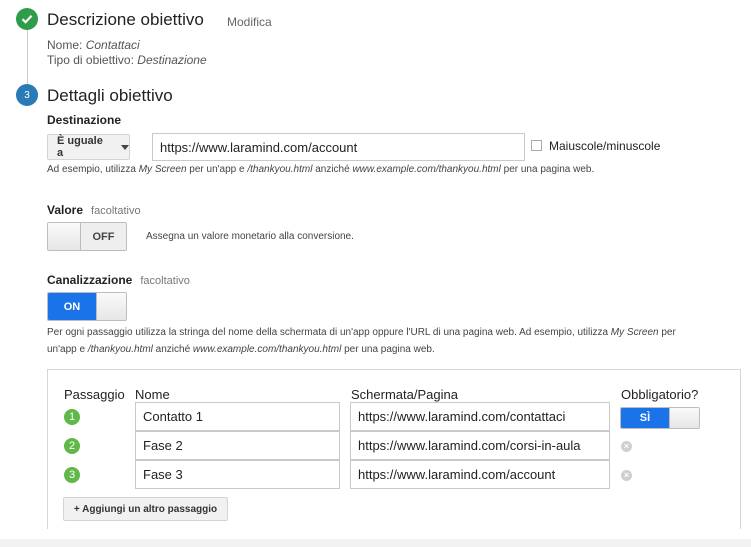 This screenshot has width=751, height=547. Describe the element at coordinates (84, 120) in the screenshot. I see `destination-label: Destinazione` at that location.